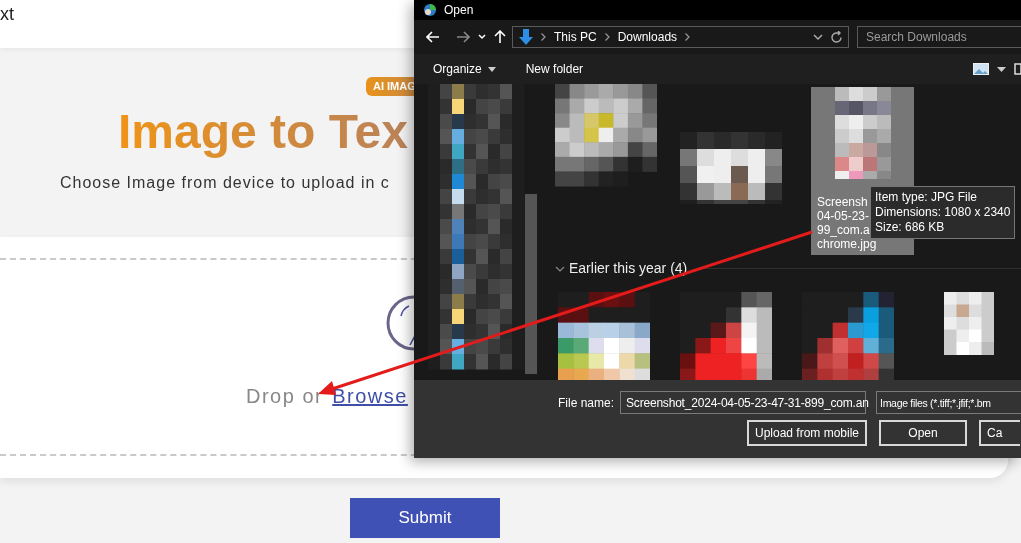 The height and width of the screenshot is (543, 1021). I want to click on cancel-button: Ca, so click(1000, 433).